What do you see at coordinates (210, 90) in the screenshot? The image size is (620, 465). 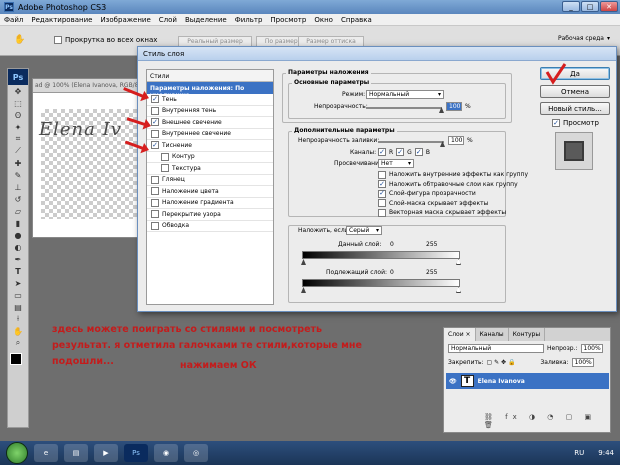 I see `blending-options-item: Параметры наложения: По умолчанию` at bounding box center [210, 90].